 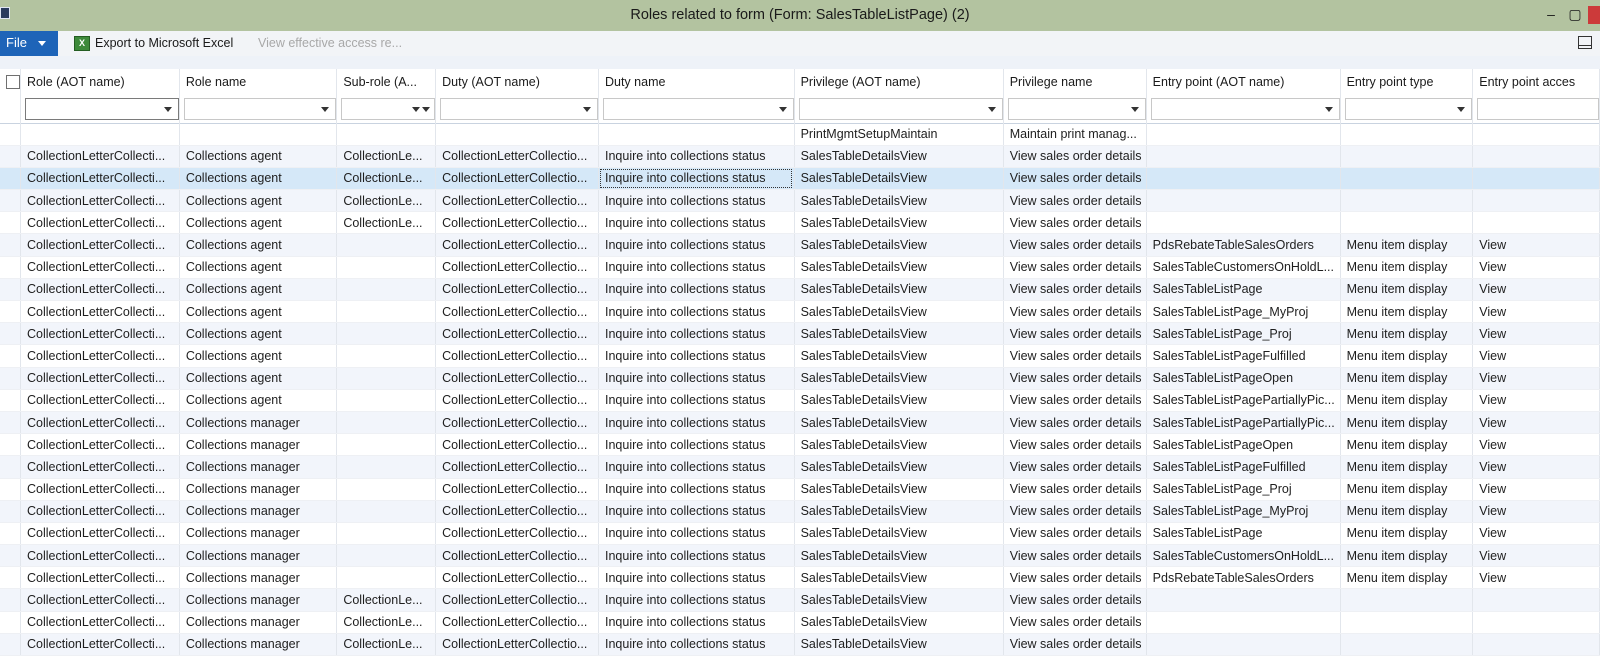 I want to click on column-header: Entry point acces, so click(x=1536, y=82).